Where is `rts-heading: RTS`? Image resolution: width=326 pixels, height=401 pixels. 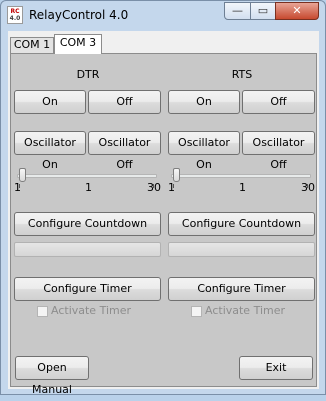 rts-heading: RTS is located at coordinates (242, 74).